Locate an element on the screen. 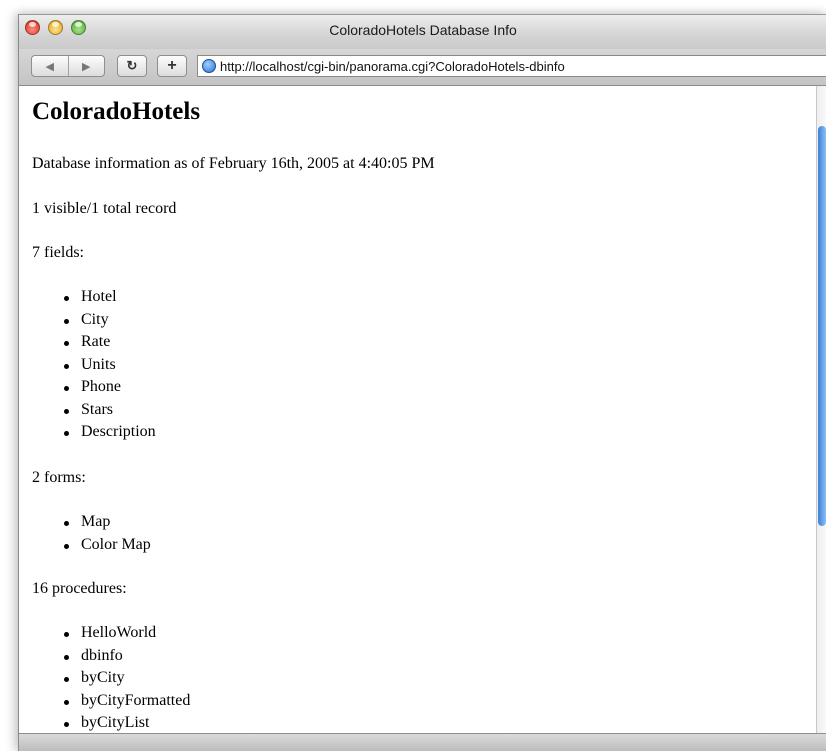 The image size is (826, 751). form-list-item: Color Map is located at coordinates (105, 545).